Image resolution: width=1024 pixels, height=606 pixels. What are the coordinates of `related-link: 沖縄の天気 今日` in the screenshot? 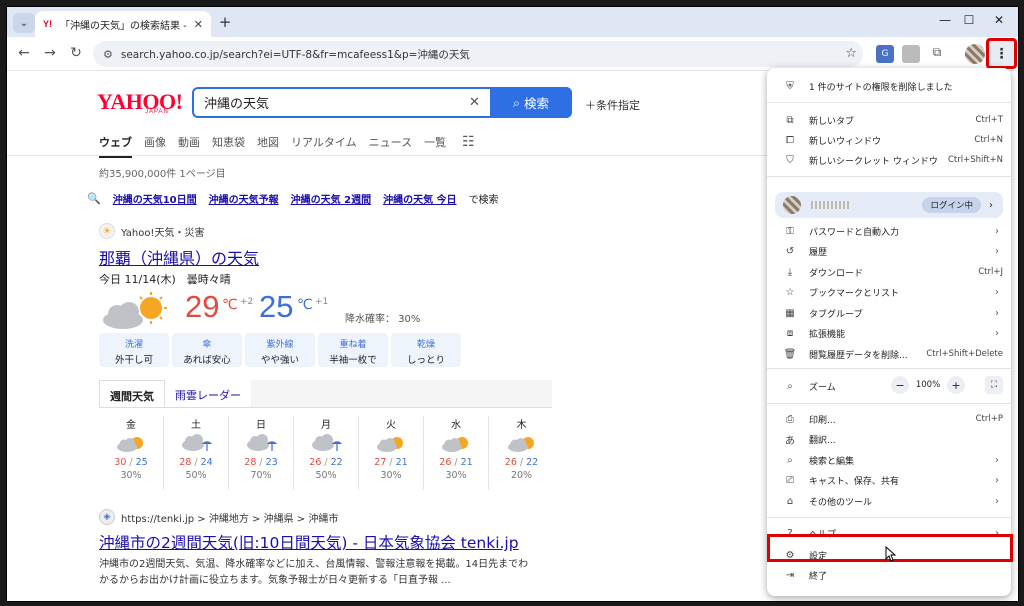 It's located at (419, 198).